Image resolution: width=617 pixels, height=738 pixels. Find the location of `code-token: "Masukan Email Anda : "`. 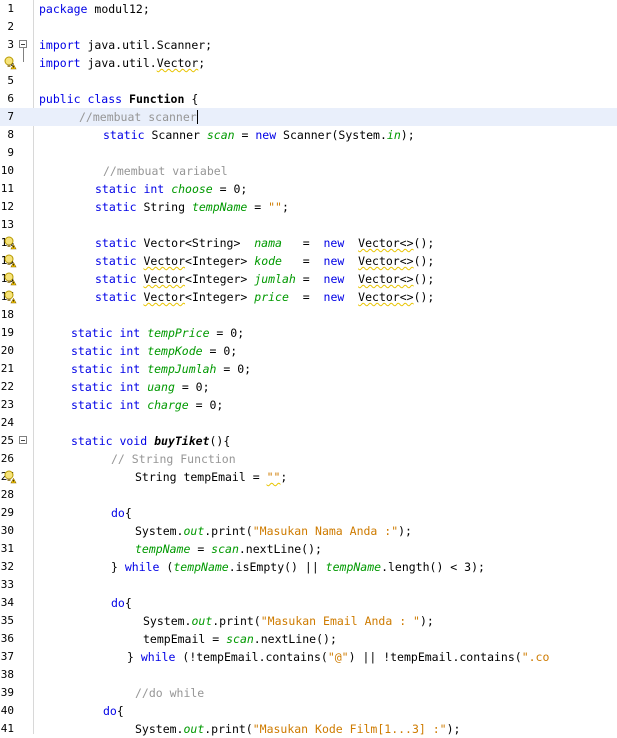

code-token: "Masukan Email Anda : " is located at coordinates (340, 621).